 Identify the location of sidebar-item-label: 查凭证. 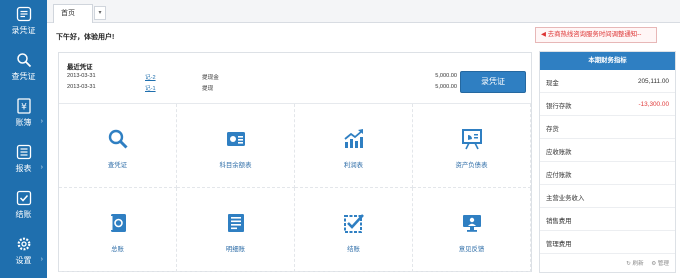
(23, 76).